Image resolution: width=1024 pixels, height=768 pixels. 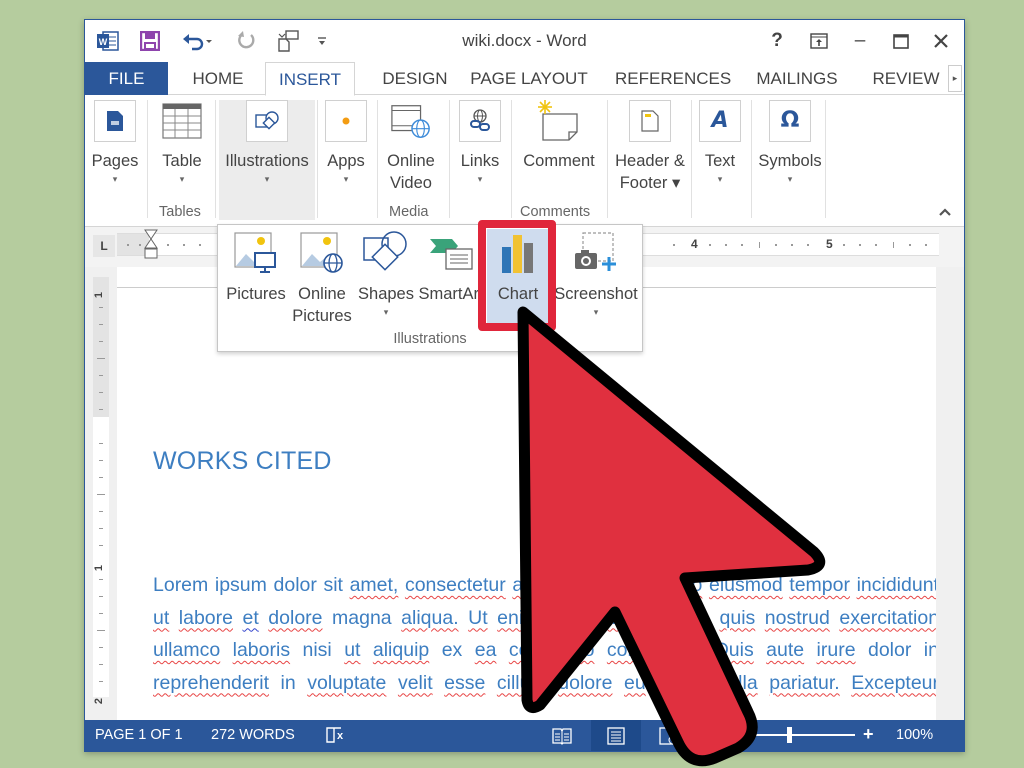 What do you see at coordinates (101, 490) in the screenshot?
I see `vertical-ruler: 1 1 2` at bounding box center [101, 490].